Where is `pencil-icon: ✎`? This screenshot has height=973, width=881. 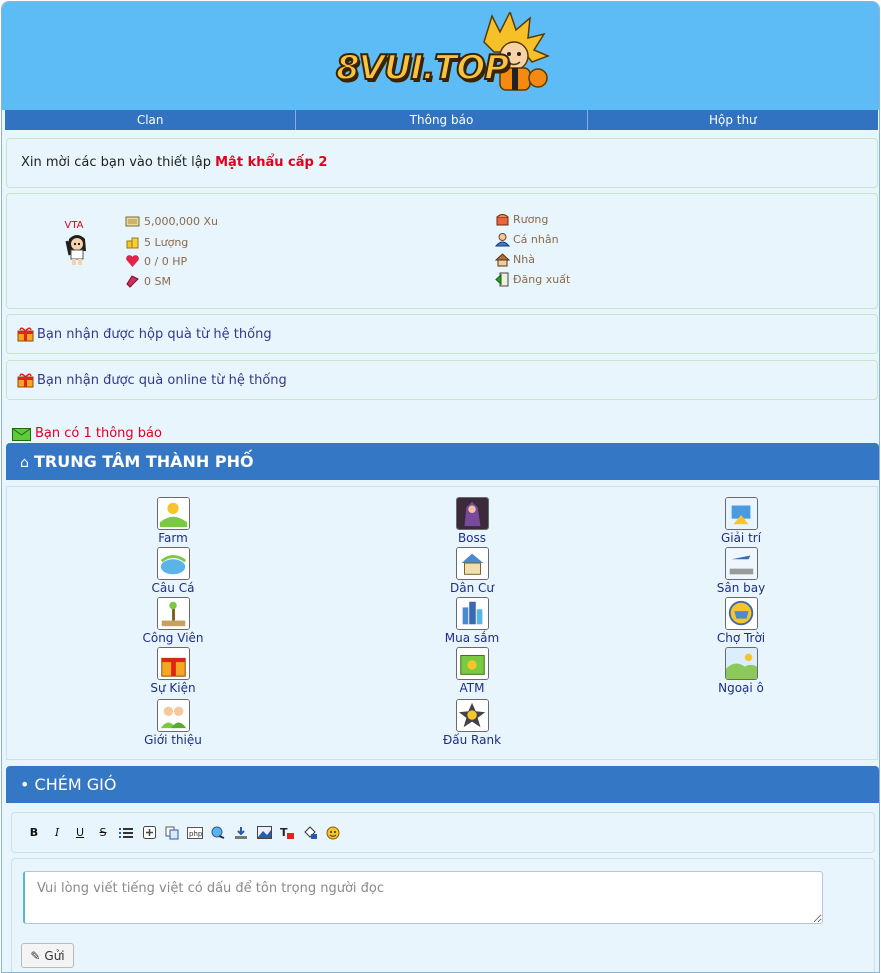 pencil-icon: ✎ is located at coordinates (35, 955).